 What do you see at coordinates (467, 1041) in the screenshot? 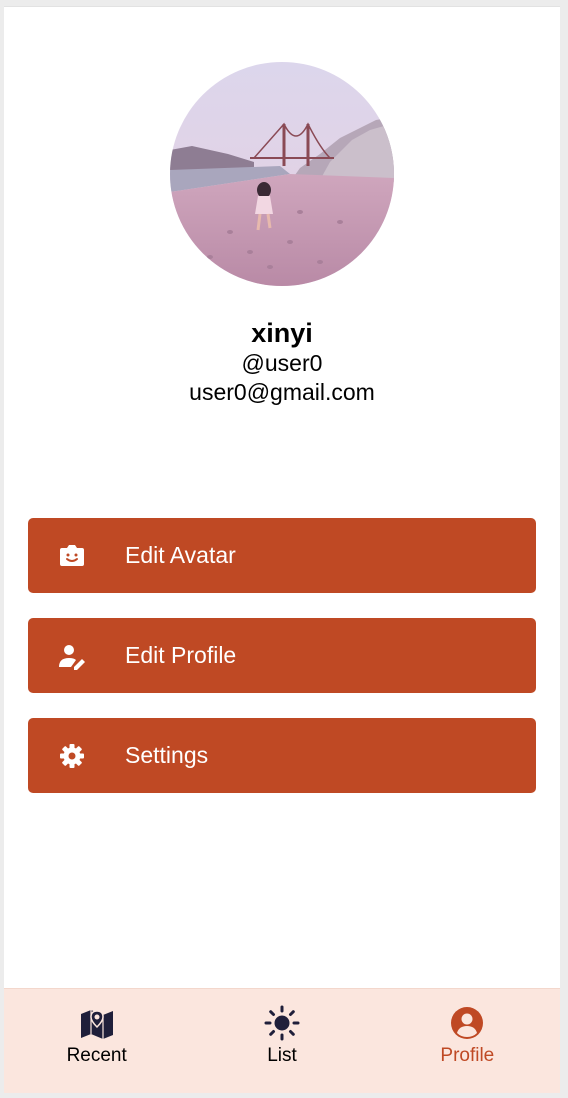
I see `tab-profile: Profile` at bounding box center [467, 1041].